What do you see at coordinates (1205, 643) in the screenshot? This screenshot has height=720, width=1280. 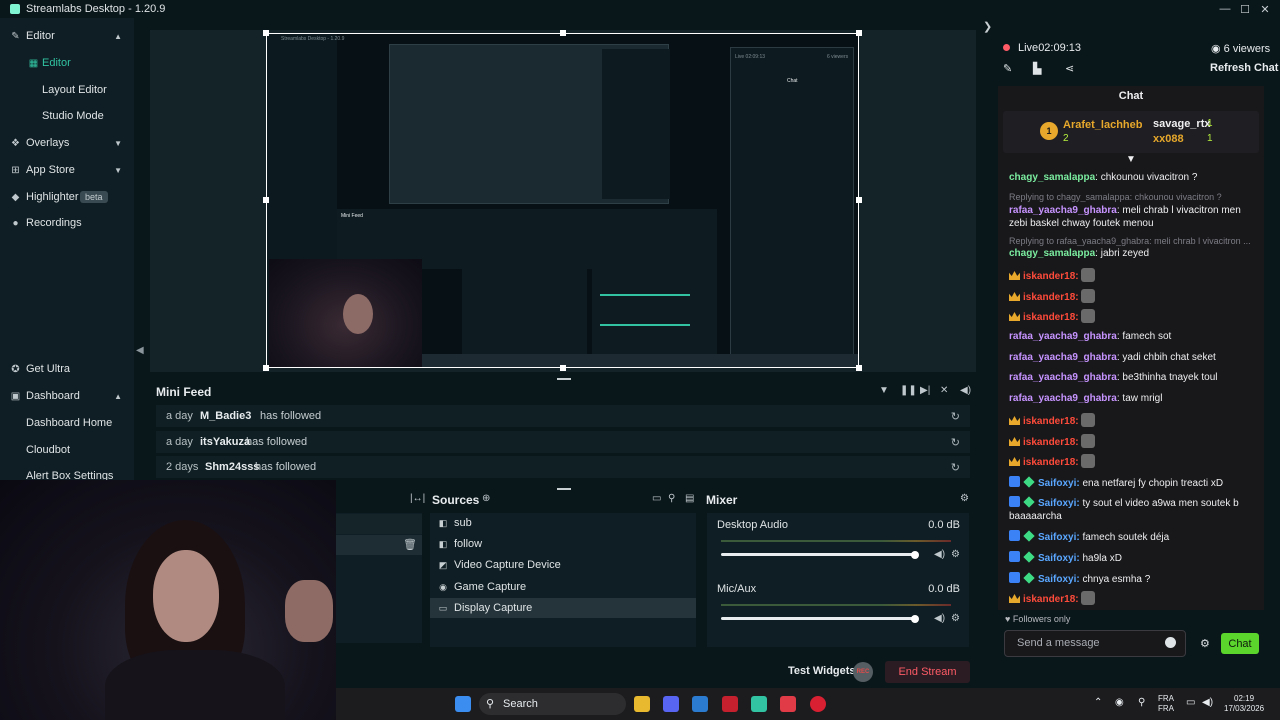 I see `chat-settings-gear-icon: ⚙` at bounding box center [1205, 643].